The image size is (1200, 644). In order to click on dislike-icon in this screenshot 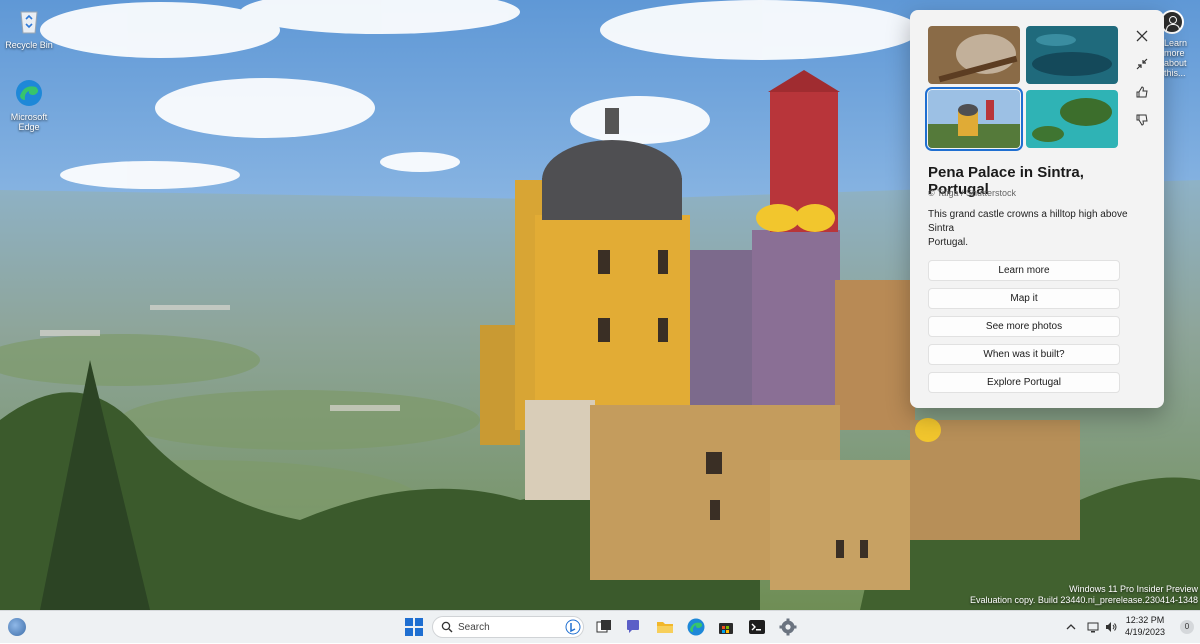, I will do `click(1142, 120)`.